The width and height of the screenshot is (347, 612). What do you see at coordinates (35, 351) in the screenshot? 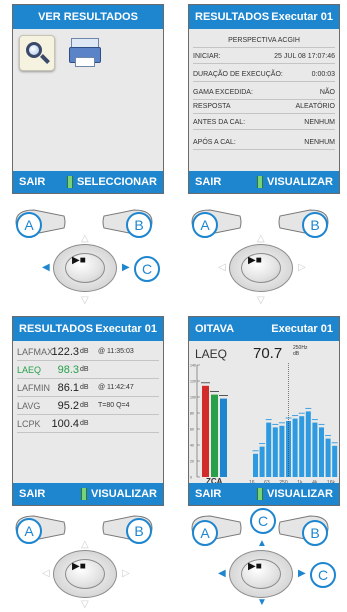
I see `level-label: LAFMAX` at bounding box center [35, 351].